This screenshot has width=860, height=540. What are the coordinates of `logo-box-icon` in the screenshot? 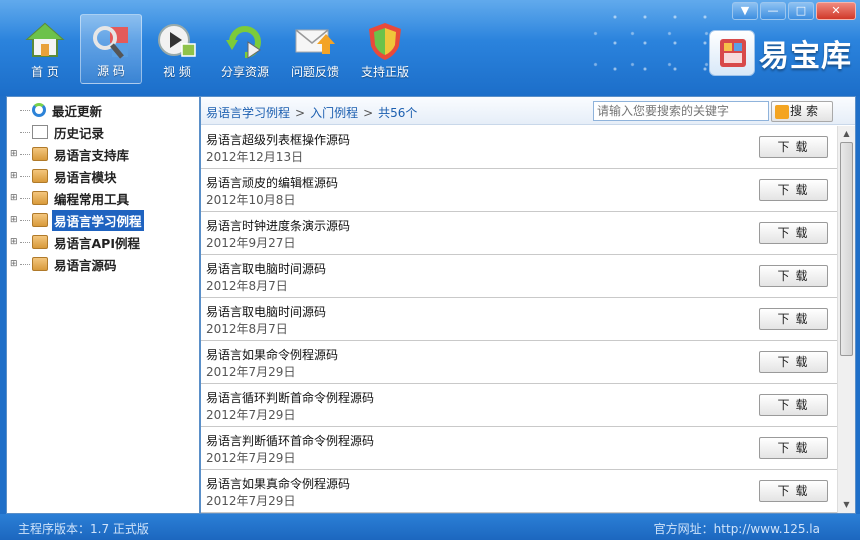 It's located at (732, 53).